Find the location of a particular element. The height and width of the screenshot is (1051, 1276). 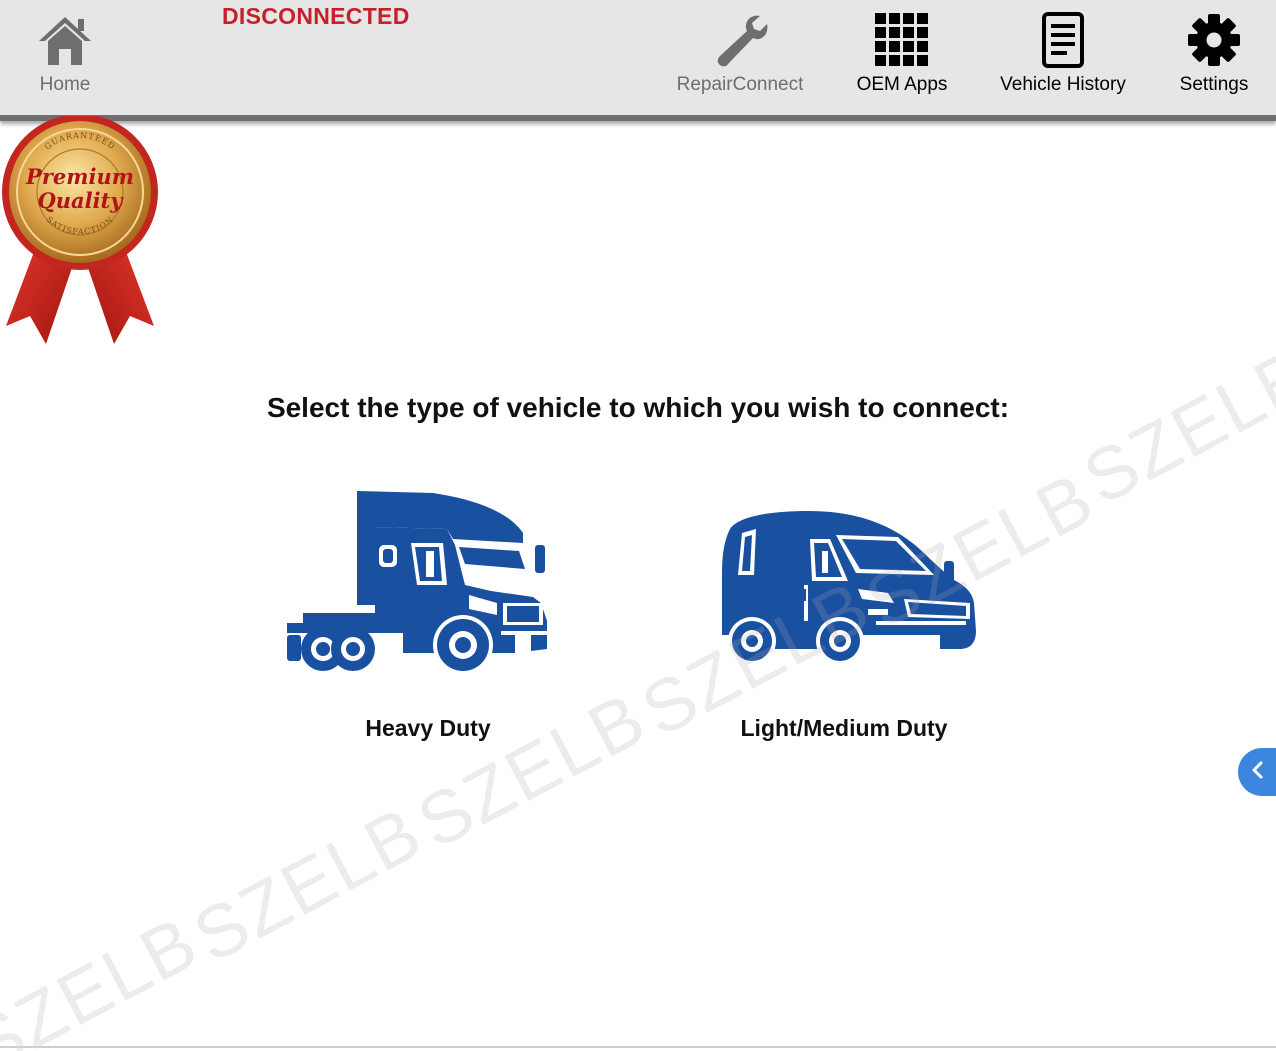

nav-settings-label: Settings is located at coordinates (1214, 84).